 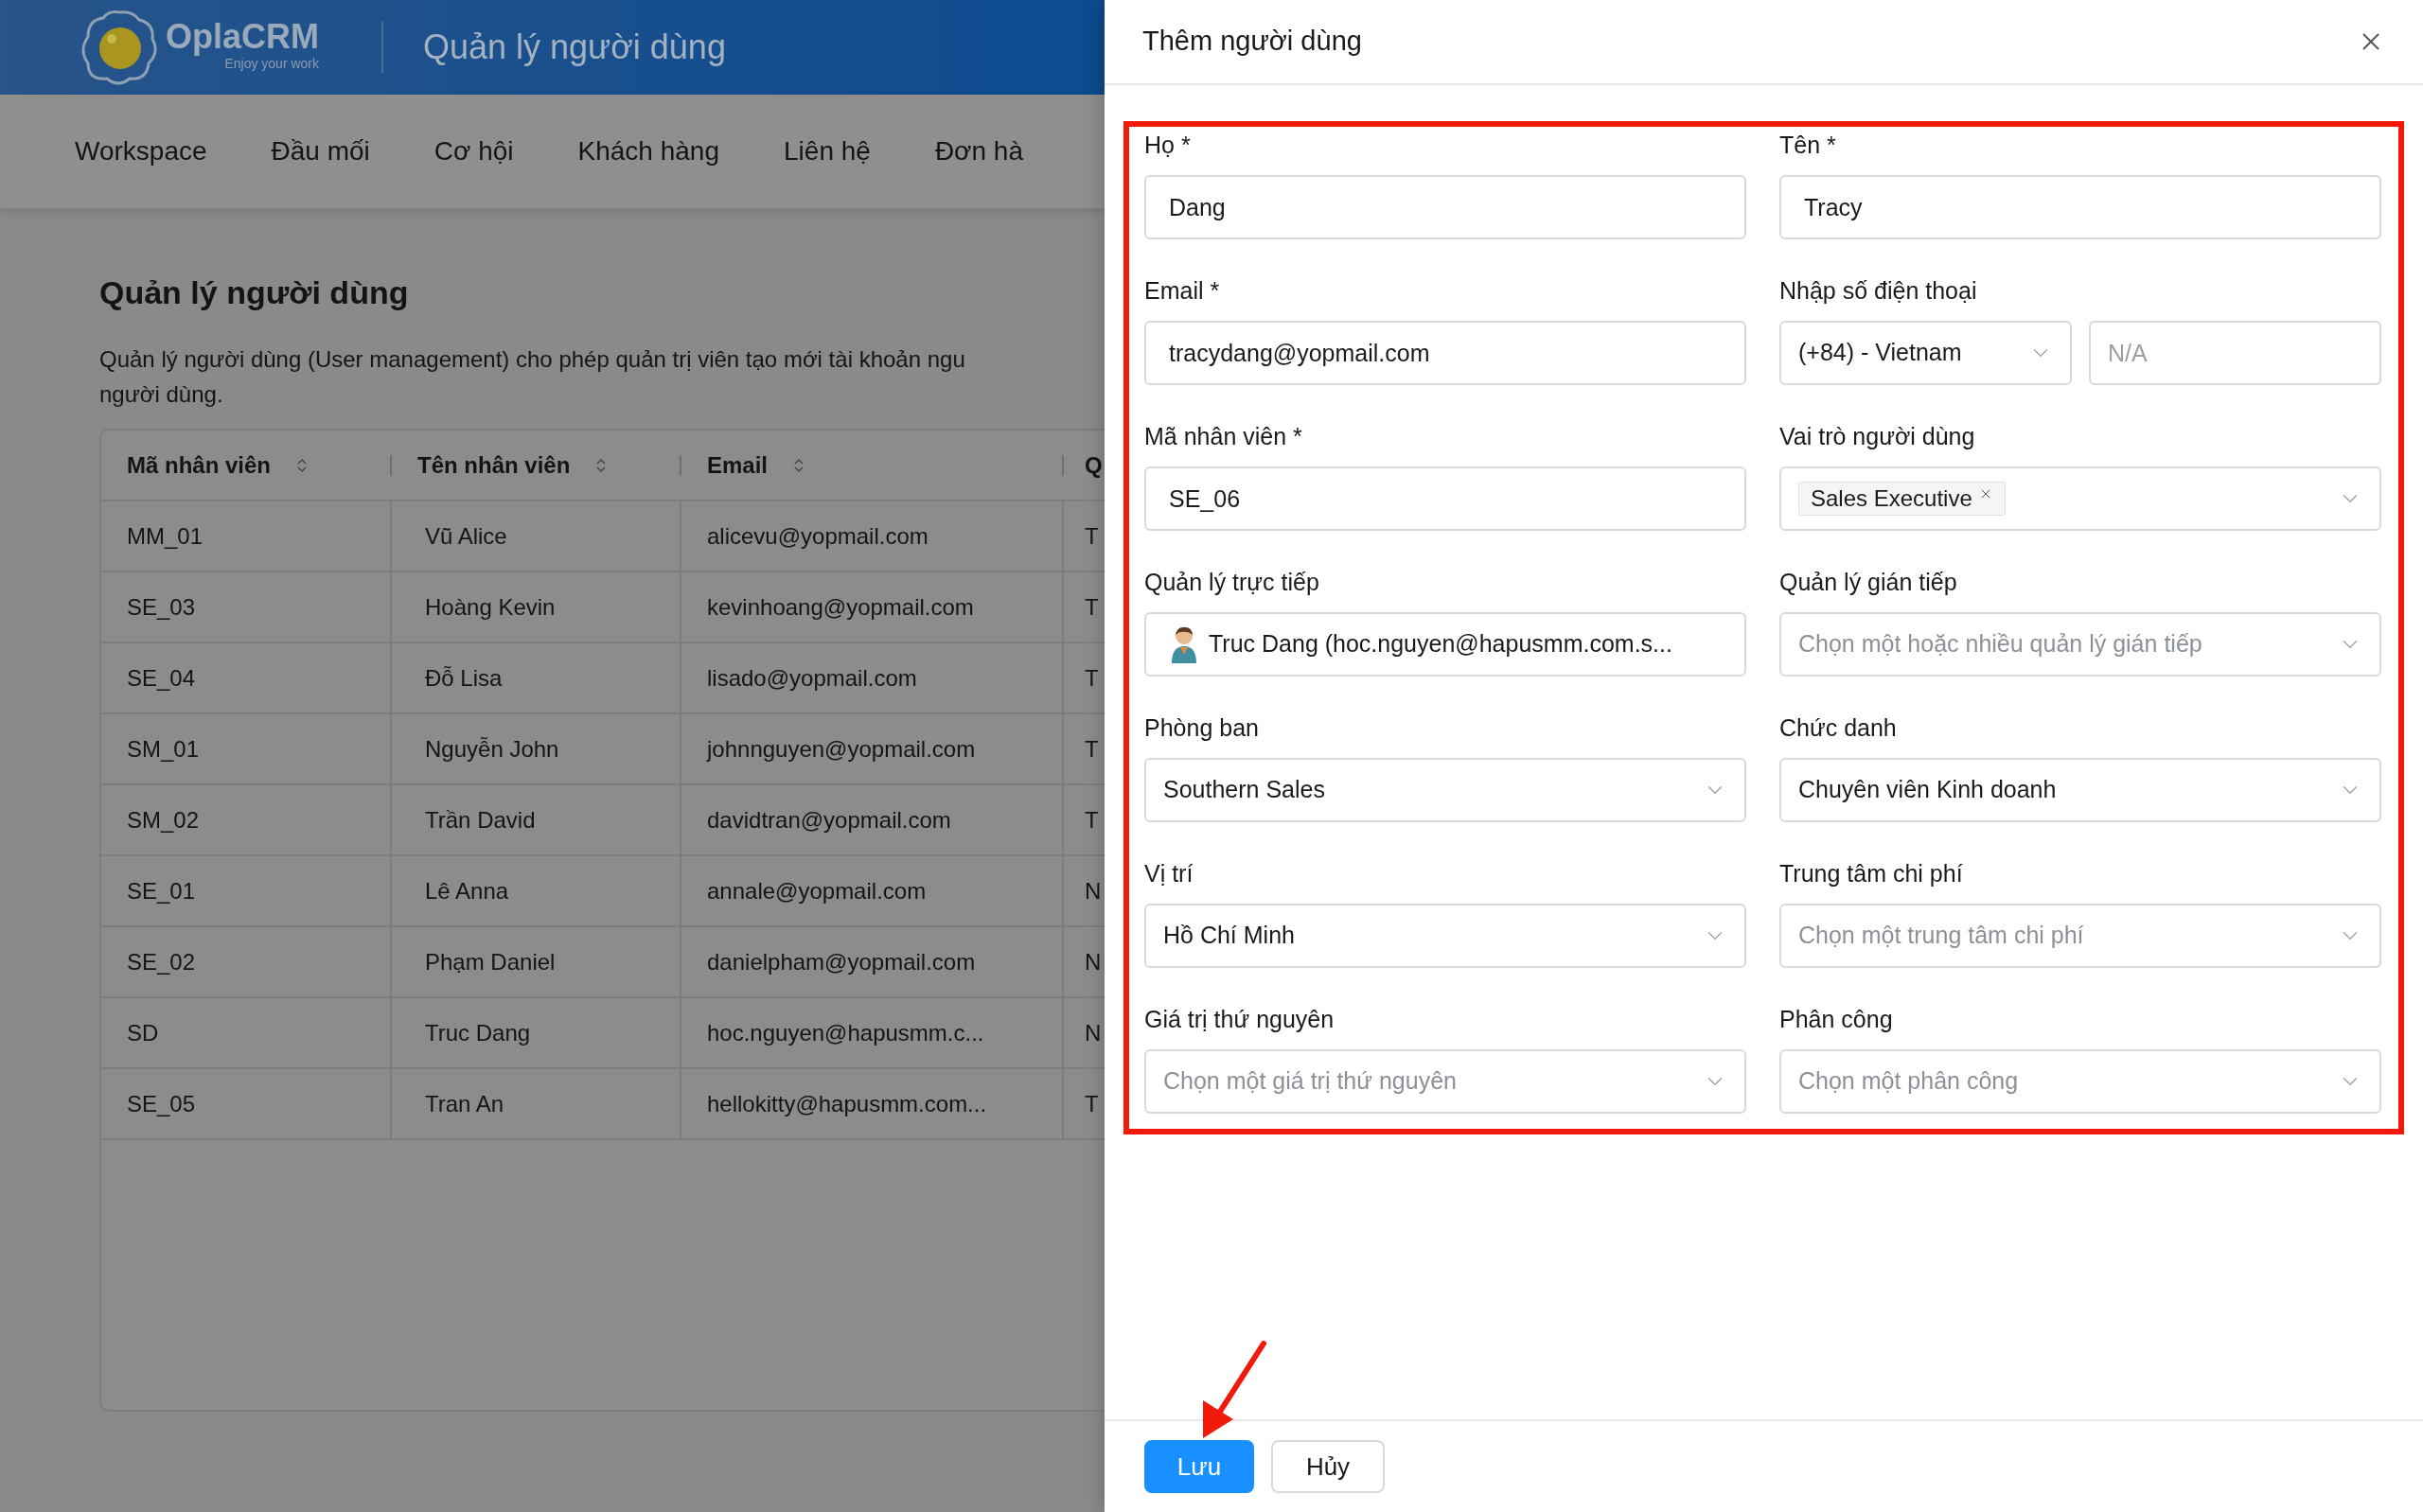 I want to click on table-cell-text: Tran An, so click(x=464, y=1103).